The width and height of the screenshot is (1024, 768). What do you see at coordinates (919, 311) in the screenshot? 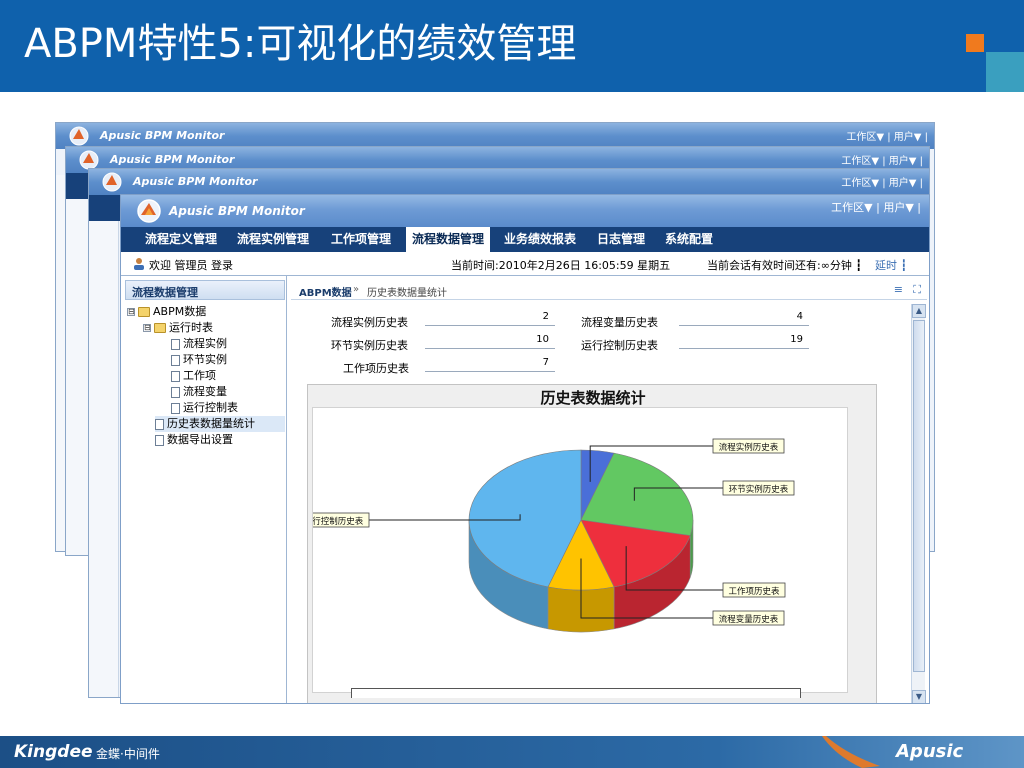
I see `scroll-up-icon: ▲` at bounding box center [919, 311].